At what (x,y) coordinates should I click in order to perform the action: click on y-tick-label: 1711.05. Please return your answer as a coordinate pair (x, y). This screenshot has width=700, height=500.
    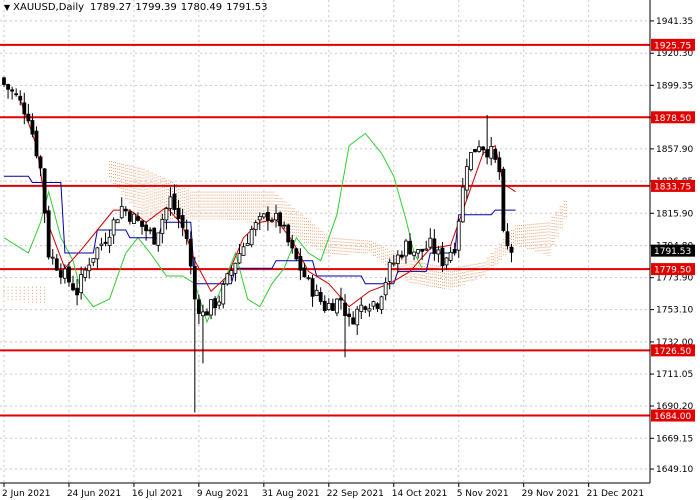
    Looking at the image, I should click on (674, 375).